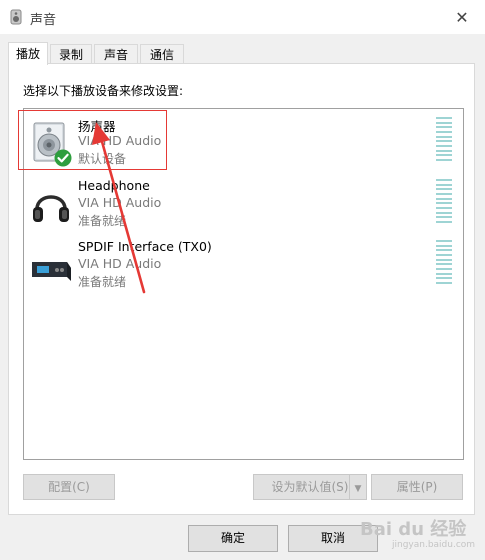 The height and width of the screenshot is (560, 485). Describe the element at coordinates (114, 185) in the screenshot. I see `device-name: Headphone` at that location.